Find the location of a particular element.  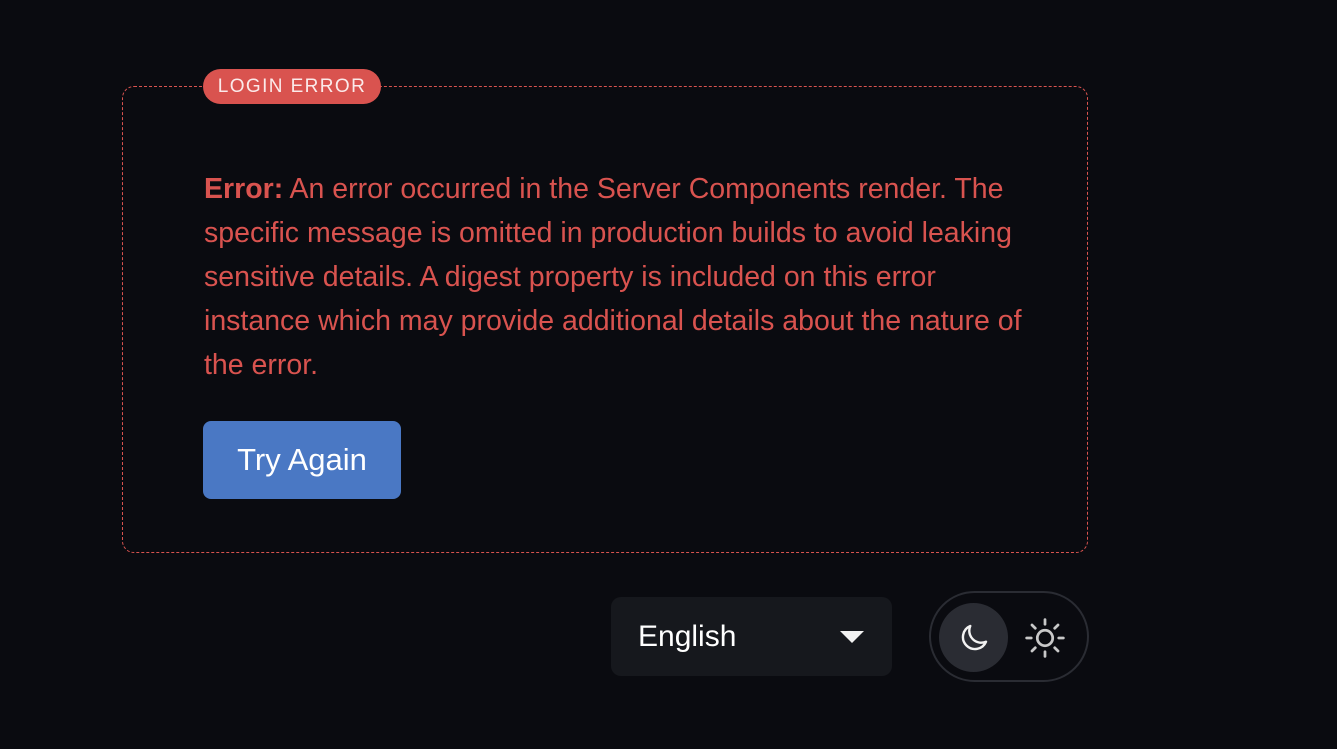

sun-icon is located at coordinates (1044, 637).